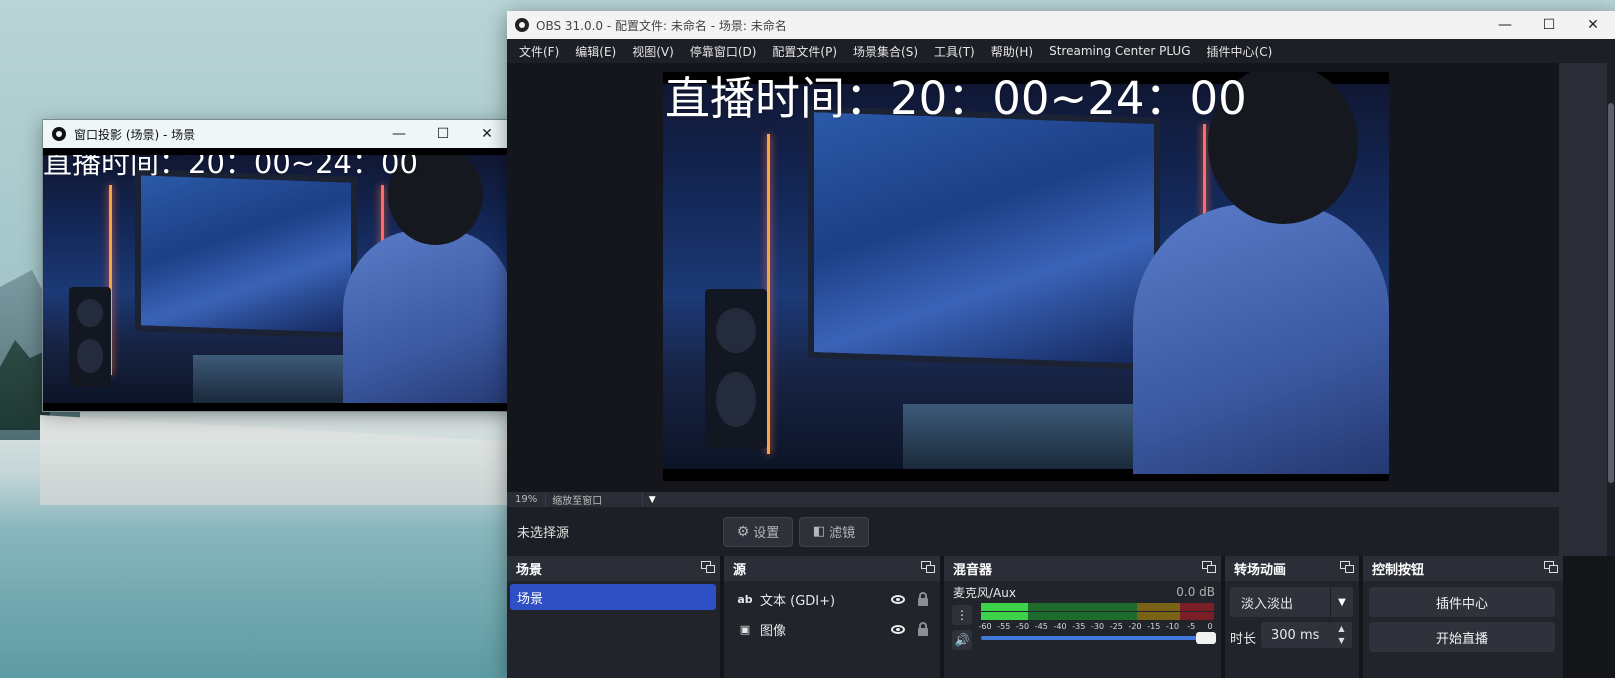 The width and height of the screenshot is (1615, 678). Describe the element at coordinates (613, 597) in the screenshot. I see `scene-item: 场景` at that location.